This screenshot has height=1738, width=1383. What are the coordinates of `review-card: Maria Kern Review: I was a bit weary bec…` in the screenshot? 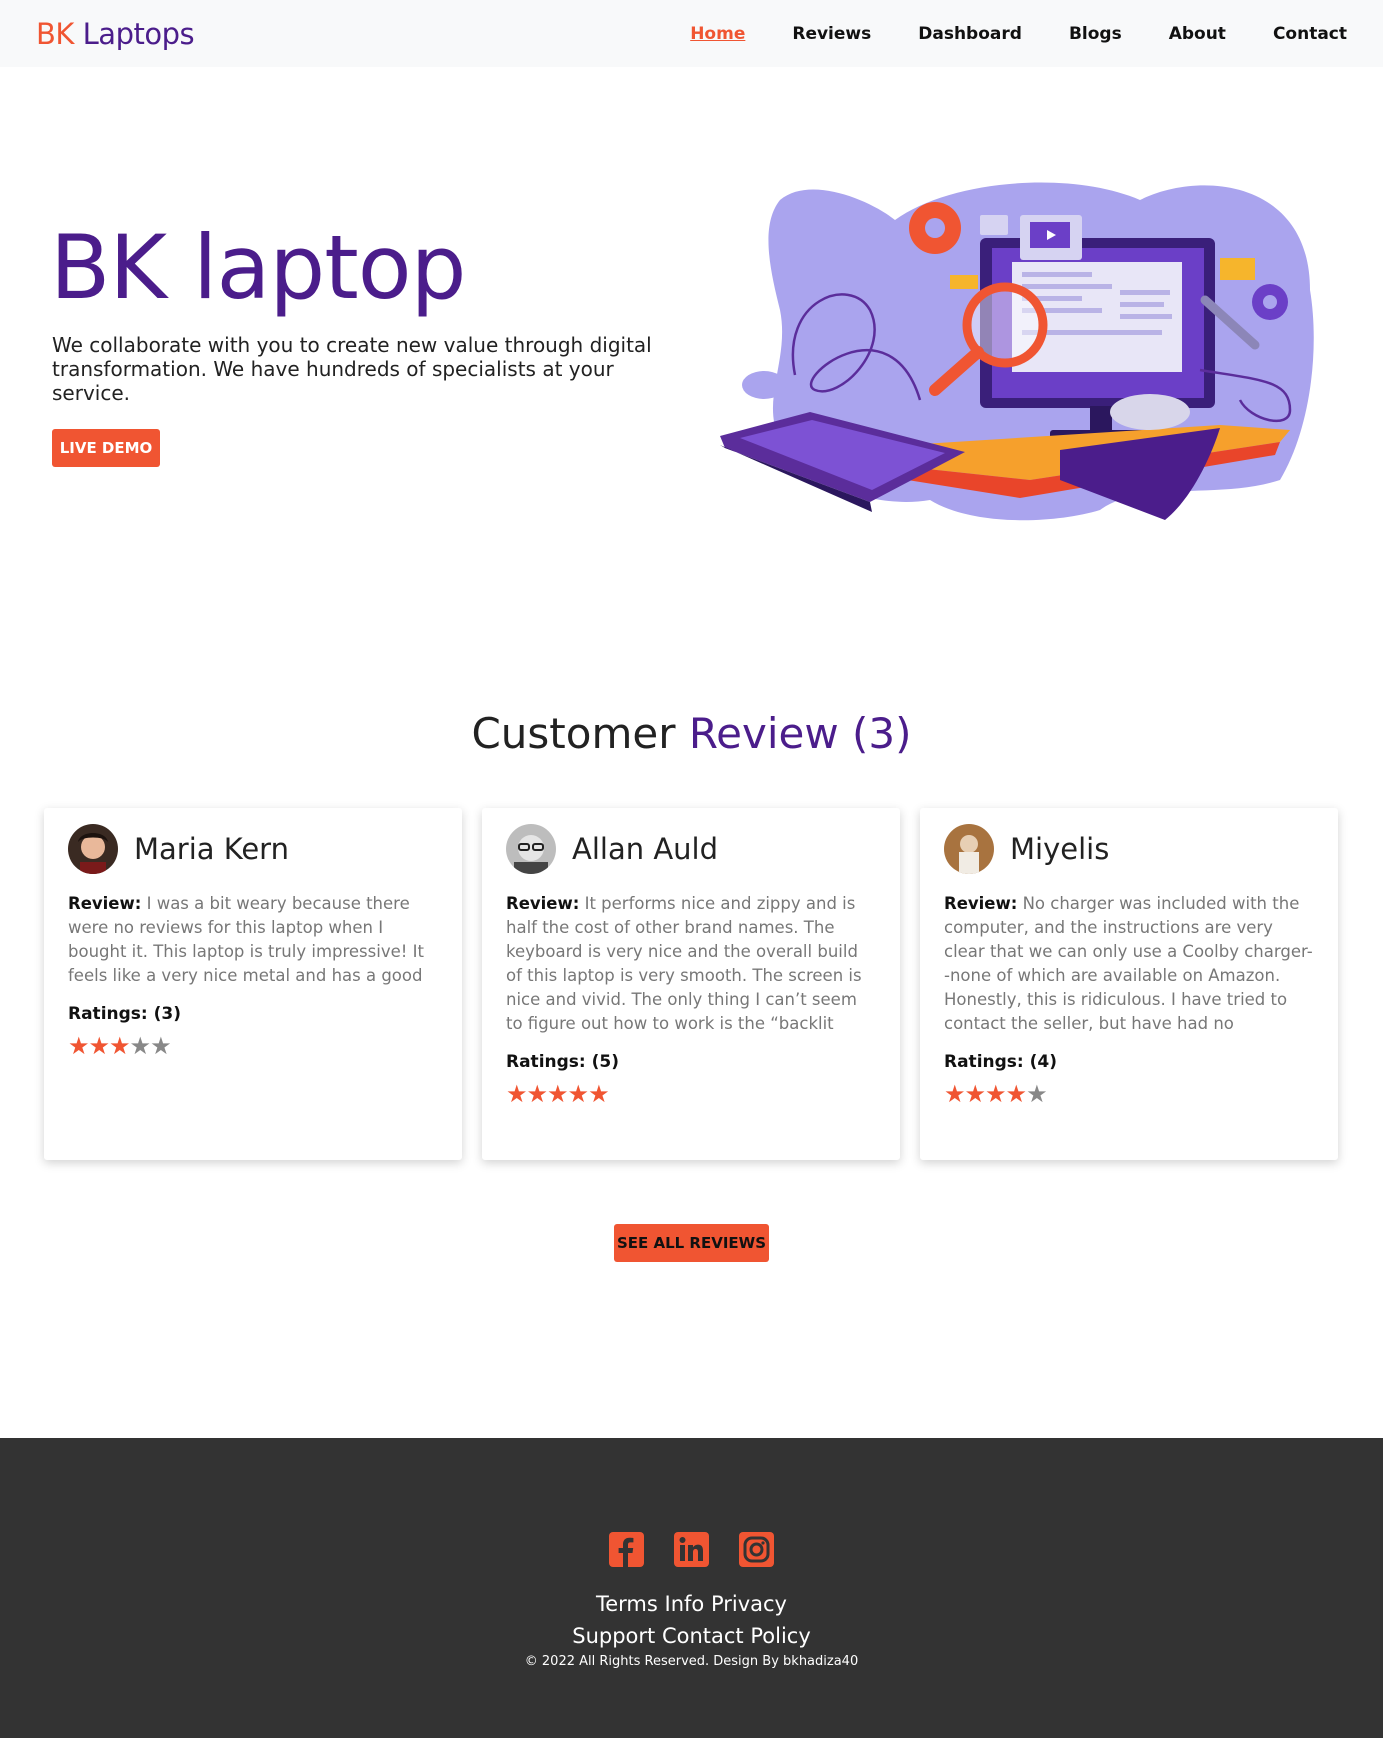 It's located at (253, 984).